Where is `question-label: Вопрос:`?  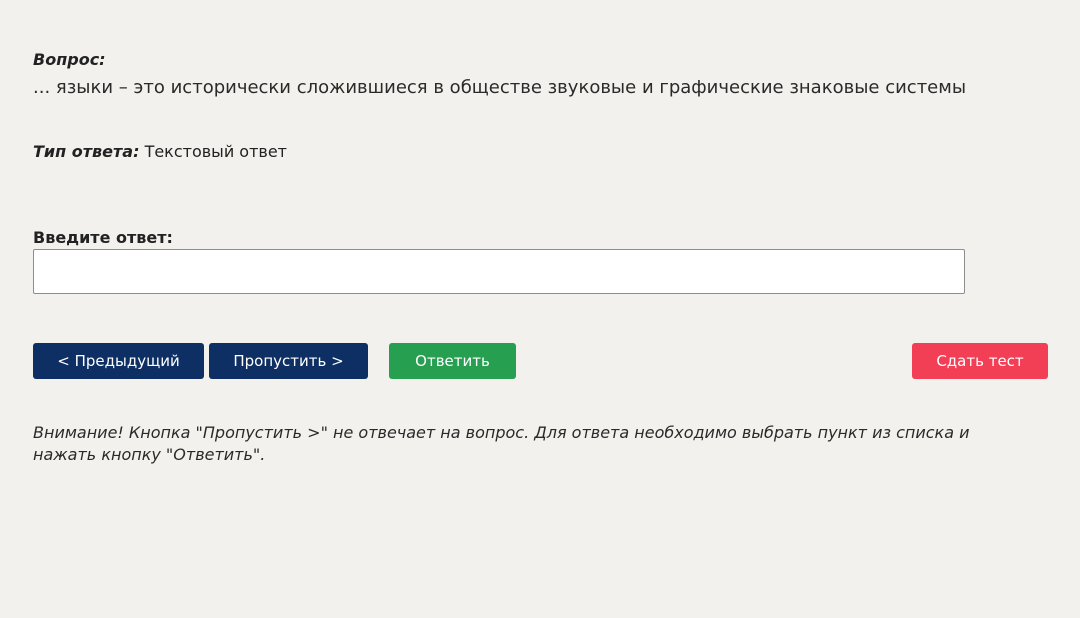
question-label: Вопрос: is located at coordinates (69, 59).